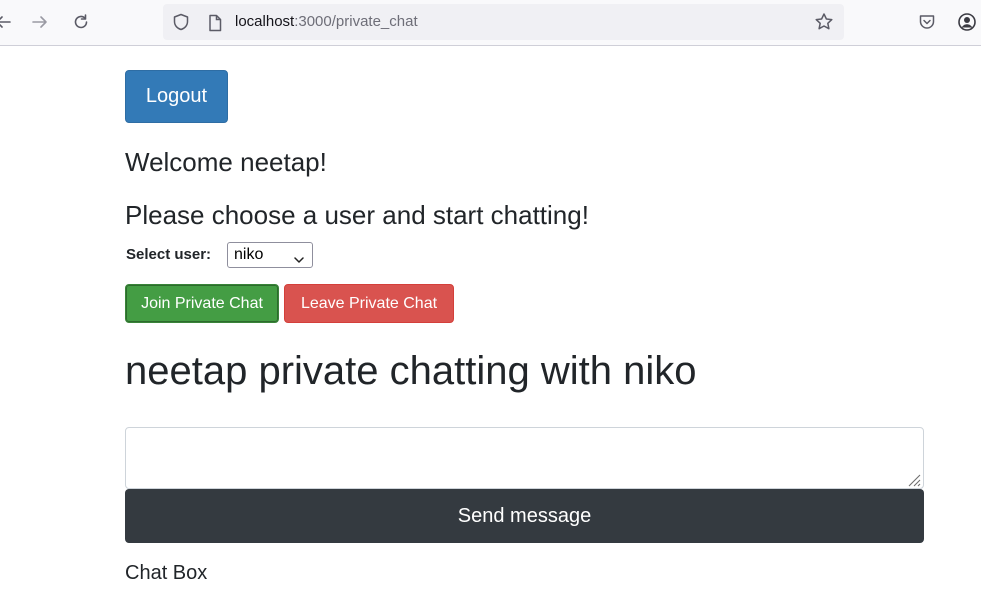 The height and width of the screenshot is (611, 981). Describe the element at coordinates (40, 22) in the screenshot. I see `forward-arrow-icon` at that location.